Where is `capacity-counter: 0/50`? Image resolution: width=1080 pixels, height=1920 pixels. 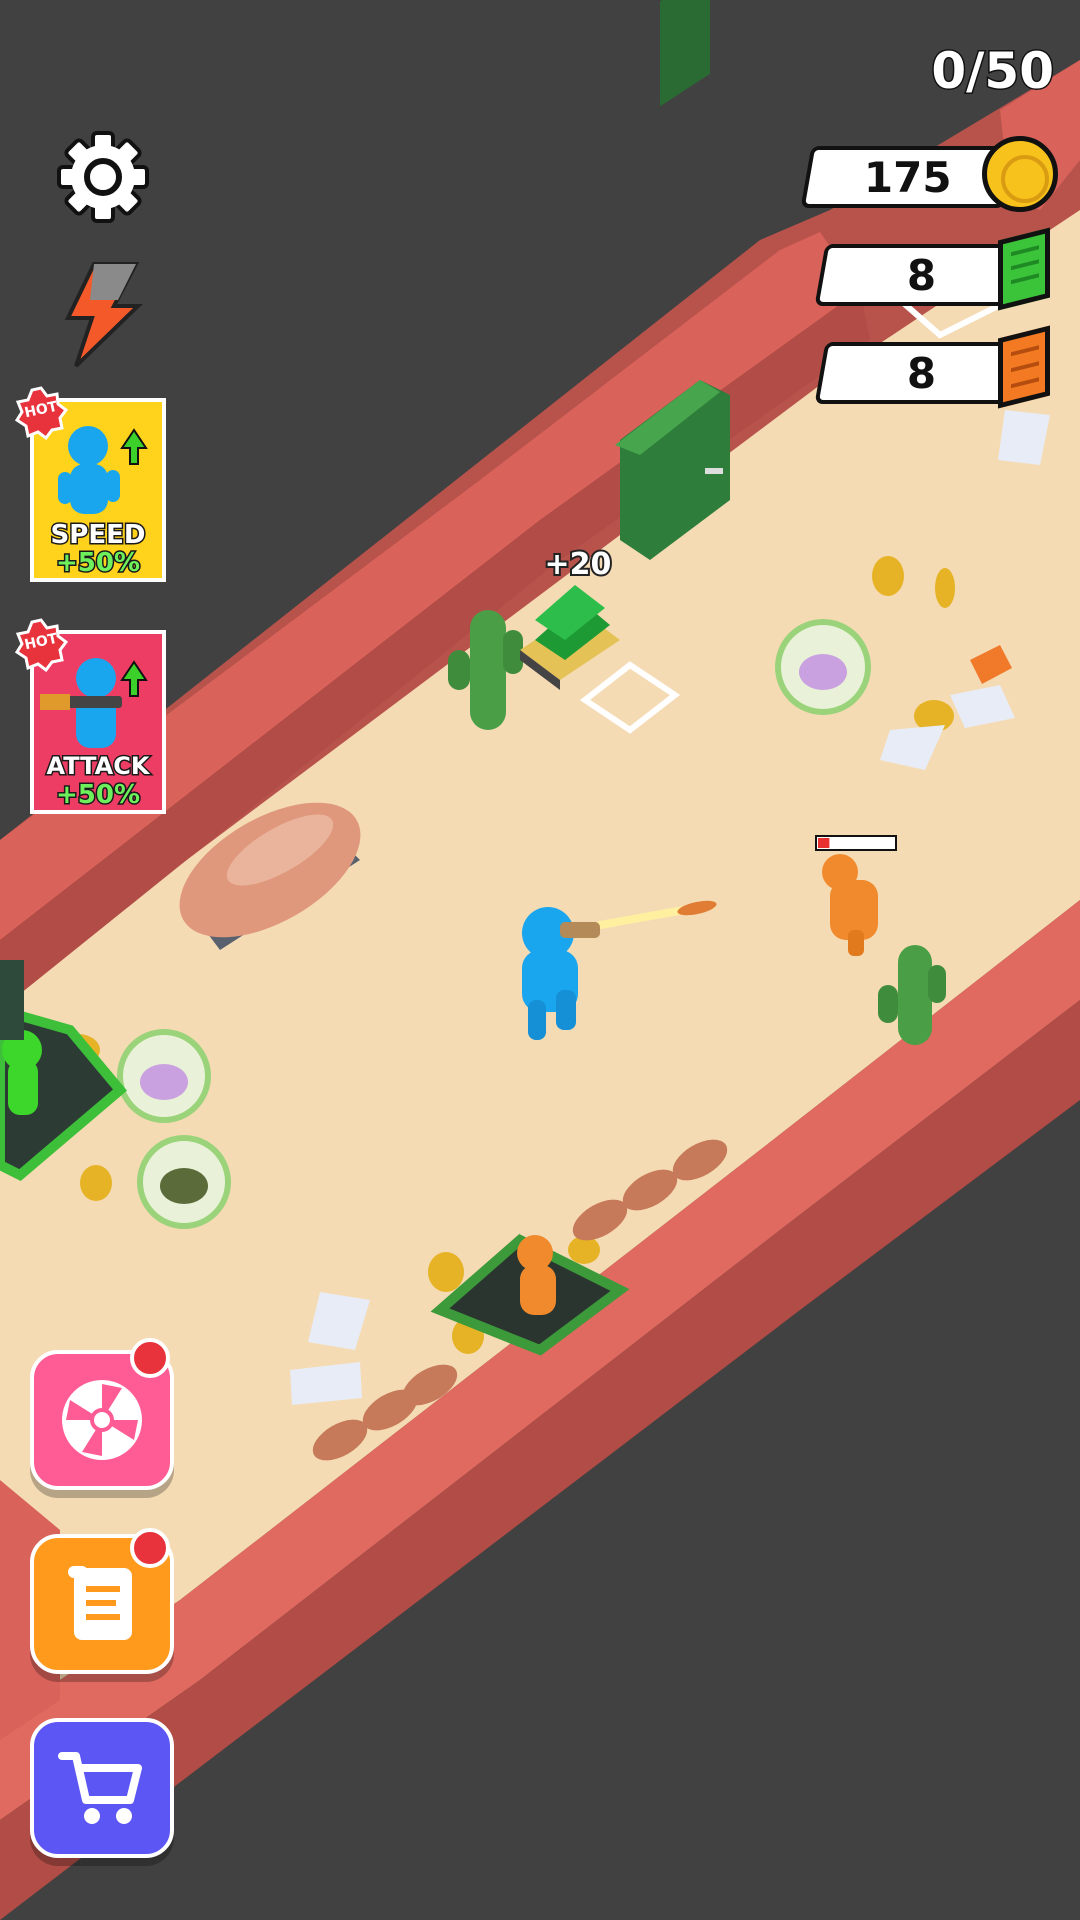 capacity-counter: 0/50 is located at coordinates (993, 71).